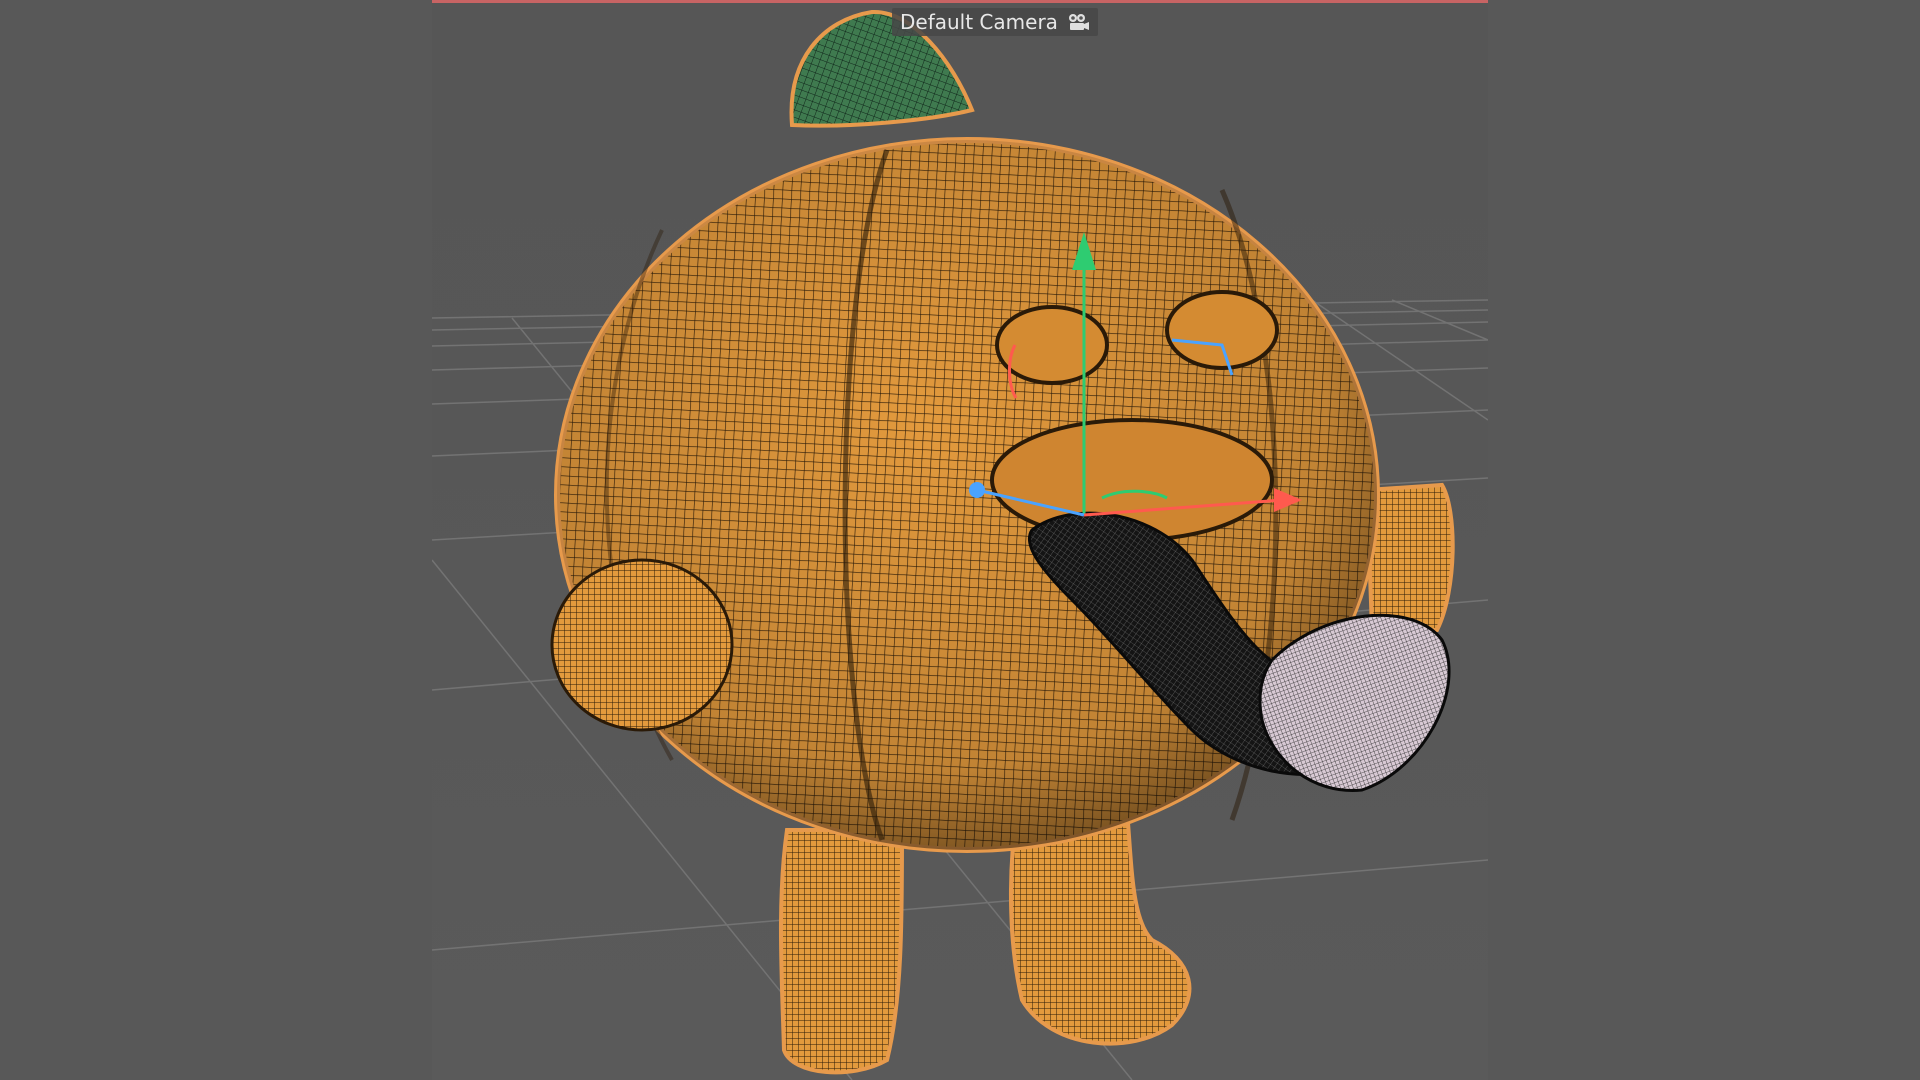  What do you see at coordinates (1409, 557) in the screenshot?
I see `pumpkin-right-hand` at bounding box center [1409, 557].